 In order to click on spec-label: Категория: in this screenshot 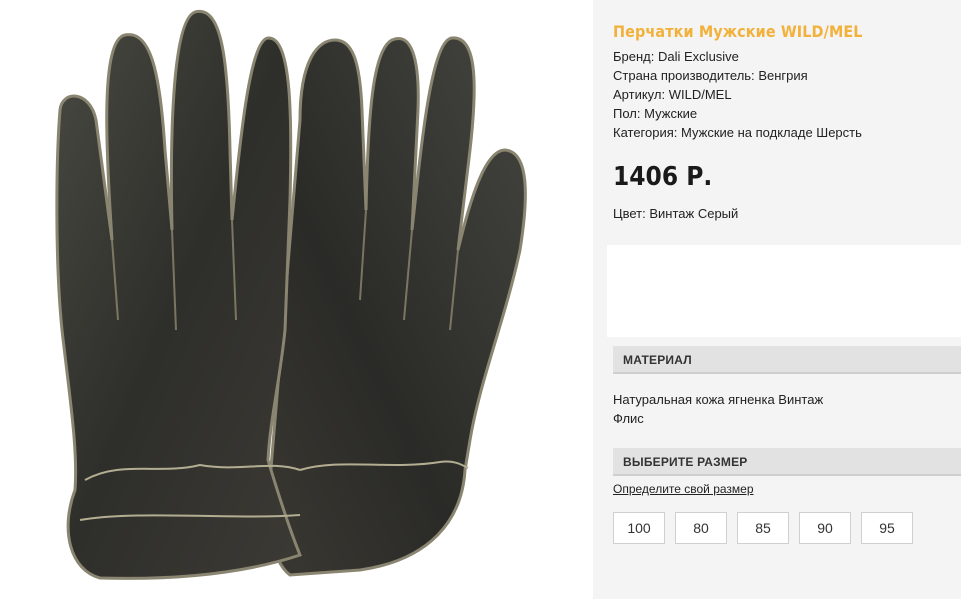, I will do `click(645, 132)`.